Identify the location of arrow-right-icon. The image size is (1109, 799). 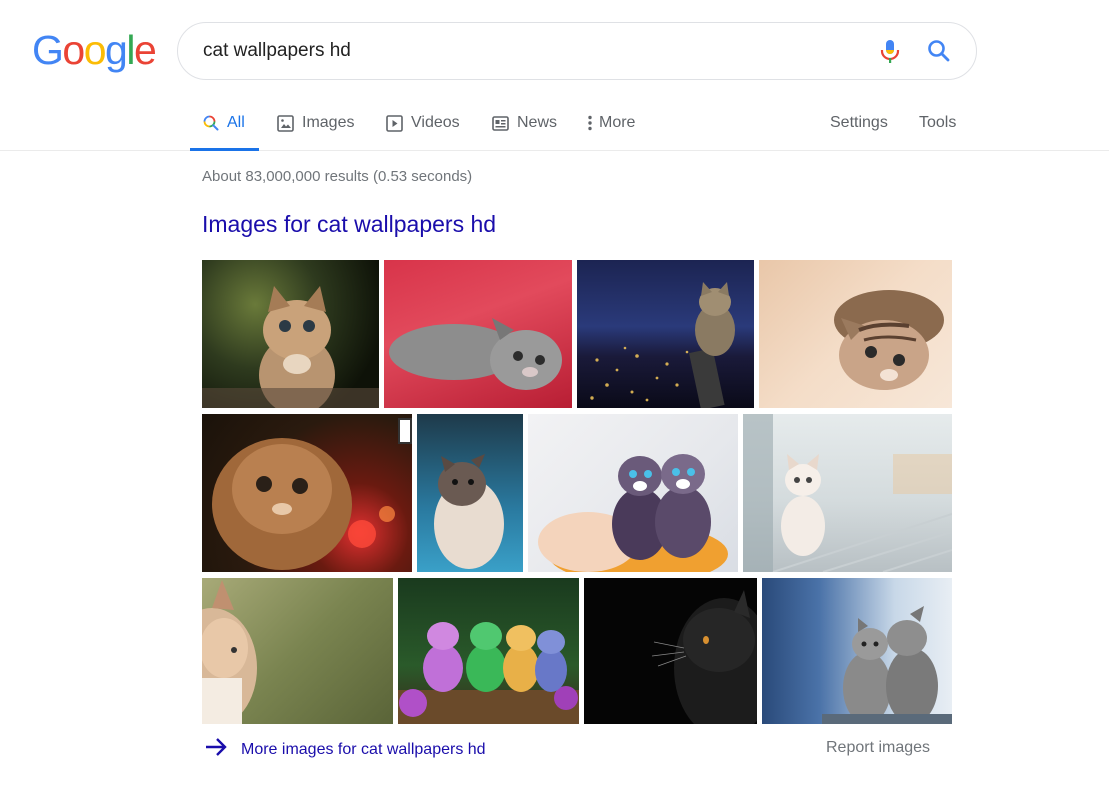
(216, 749).